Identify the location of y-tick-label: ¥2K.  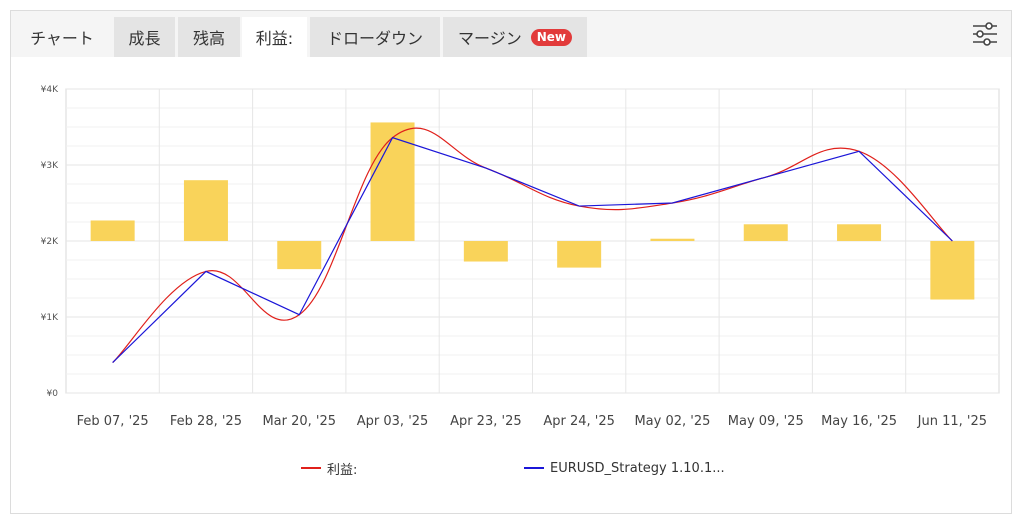
(50, 242).